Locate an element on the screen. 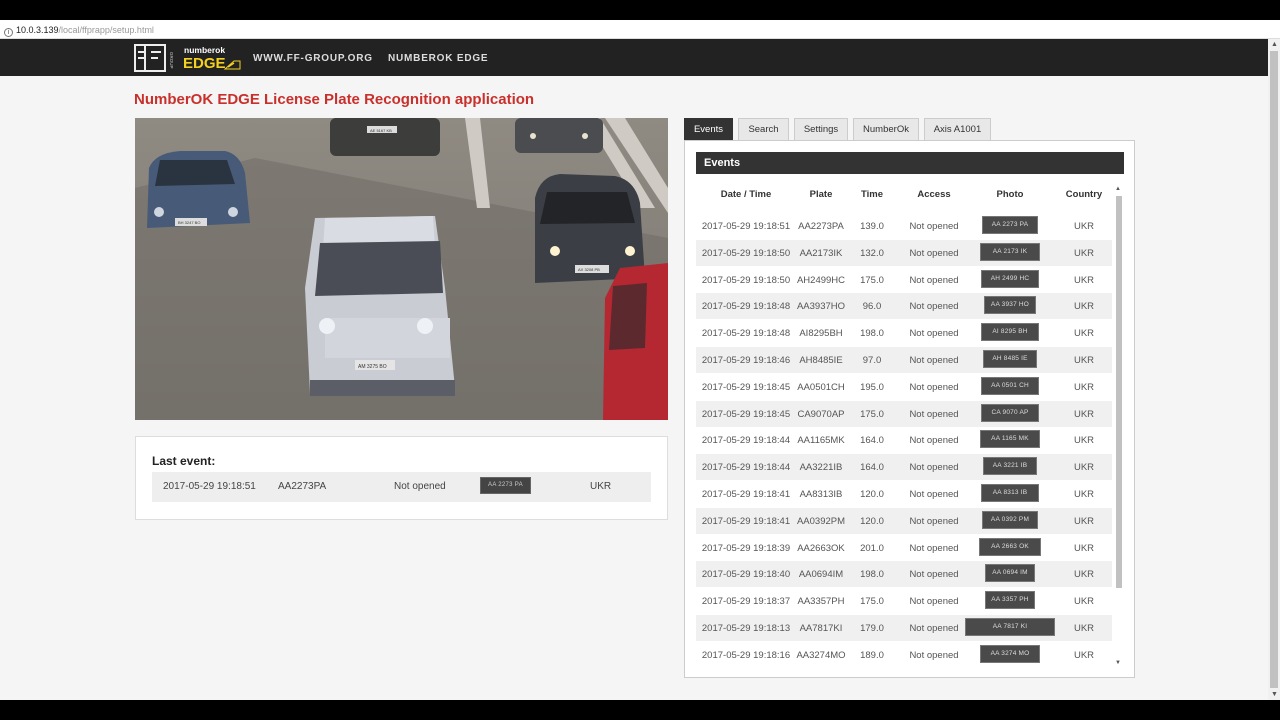 This screenshot has height=720, width=1280. last-event-country: UKR is located at coordinates (601, 486).